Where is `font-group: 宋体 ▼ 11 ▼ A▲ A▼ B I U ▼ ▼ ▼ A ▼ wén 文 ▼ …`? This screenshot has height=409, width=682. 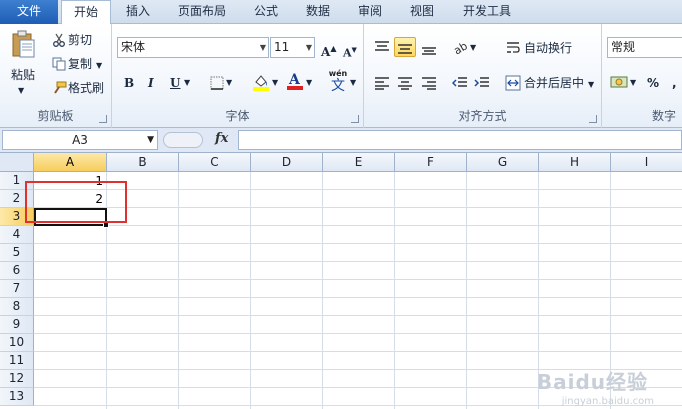
font-group: 宋体 ▼ 11 ▼ A▲ A▼ B I U ▼ ▼ ▼ A ▼ wén 文 ▼ … is located at coordinates (238, 76).